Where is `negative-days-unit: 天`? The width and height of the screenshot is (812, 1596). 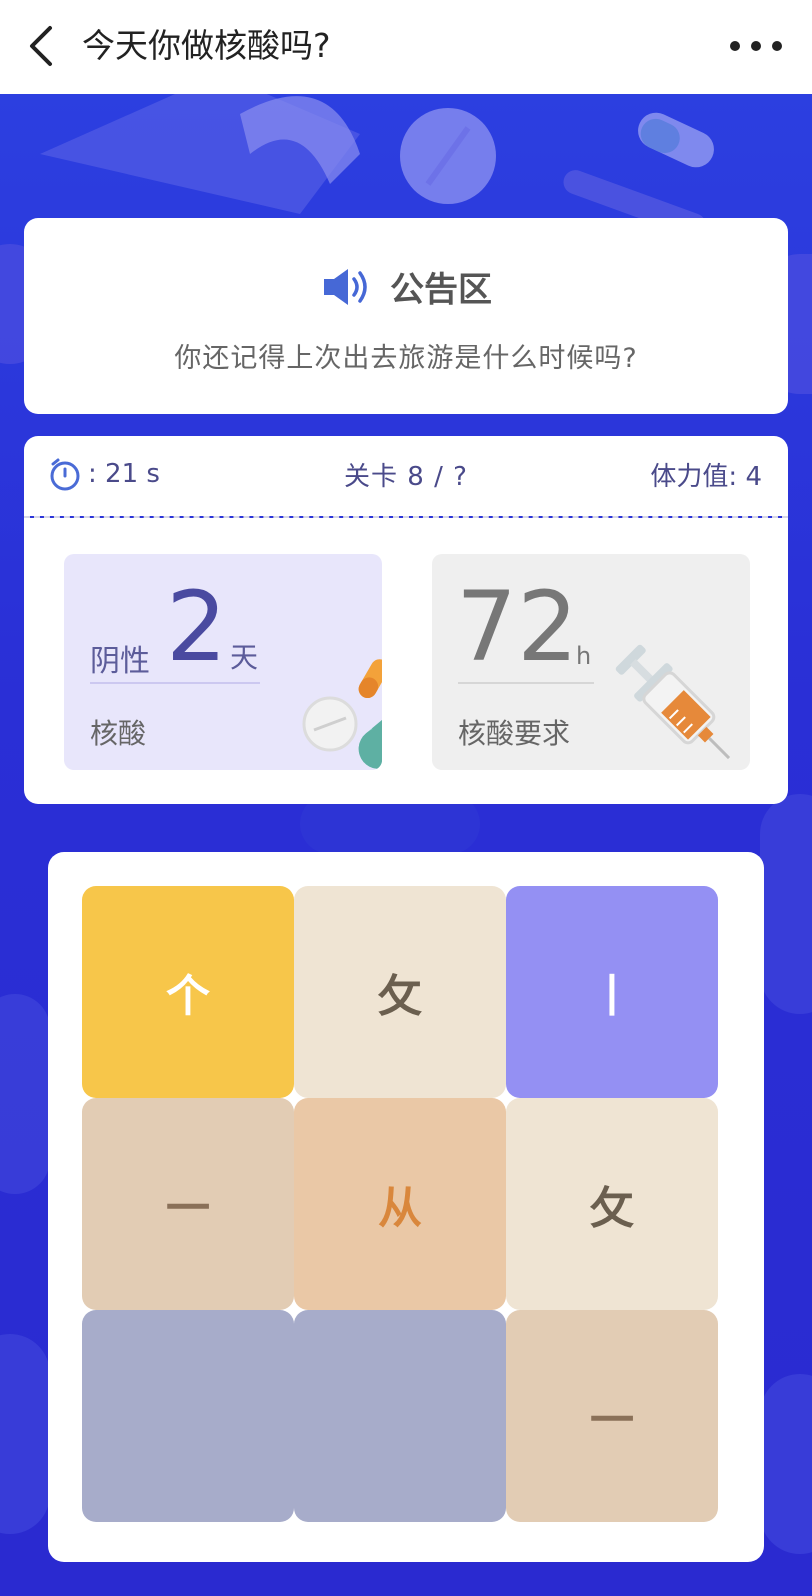
negative-days-unit: 天 is located at coordinates (244, 657).